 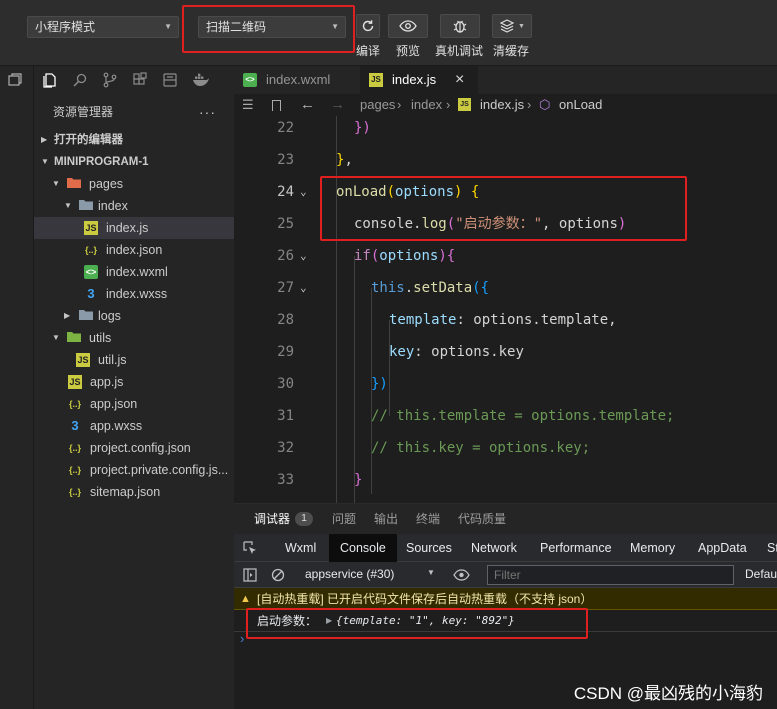 I want to click on devtools-tab-sources: Sources, so click(x=429, y=548).